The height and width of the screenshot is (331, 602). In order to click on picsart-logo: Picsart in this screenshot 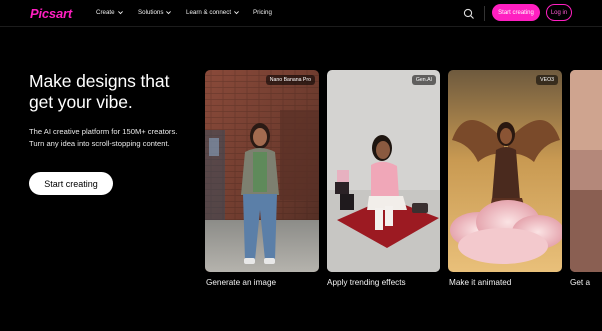, I will do `click(51, 13)`.